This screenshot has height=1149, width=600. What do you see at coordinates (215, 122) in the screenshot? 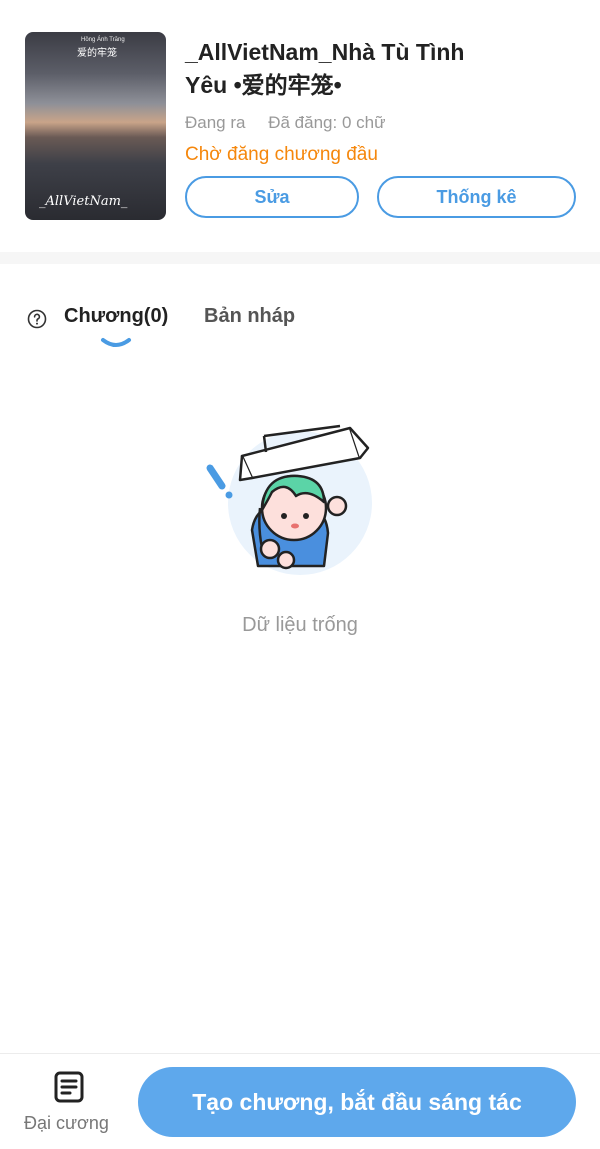
I see `book-status: Đang ra` at bounding box center [215, 122].